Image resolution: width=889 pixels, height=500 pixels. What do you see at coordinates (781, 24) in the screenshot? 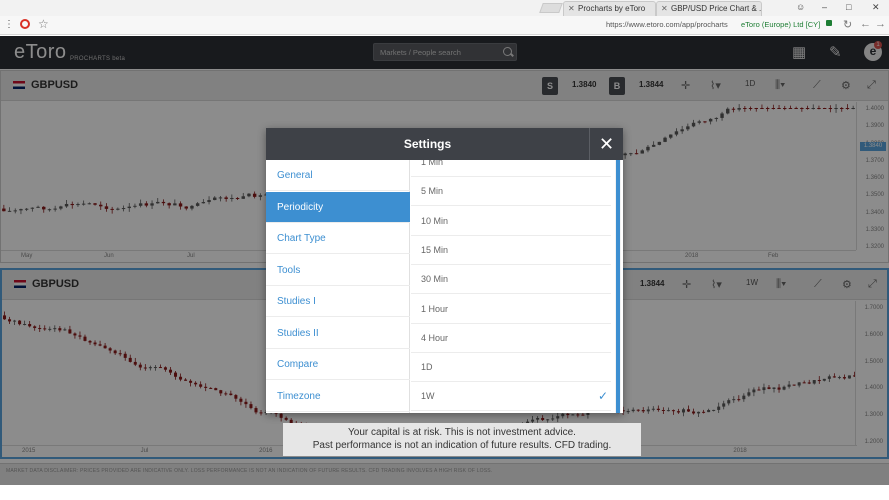
I see `security-label: eToro (Europe) Ltd [CY]` at bounding box center [781, 24].